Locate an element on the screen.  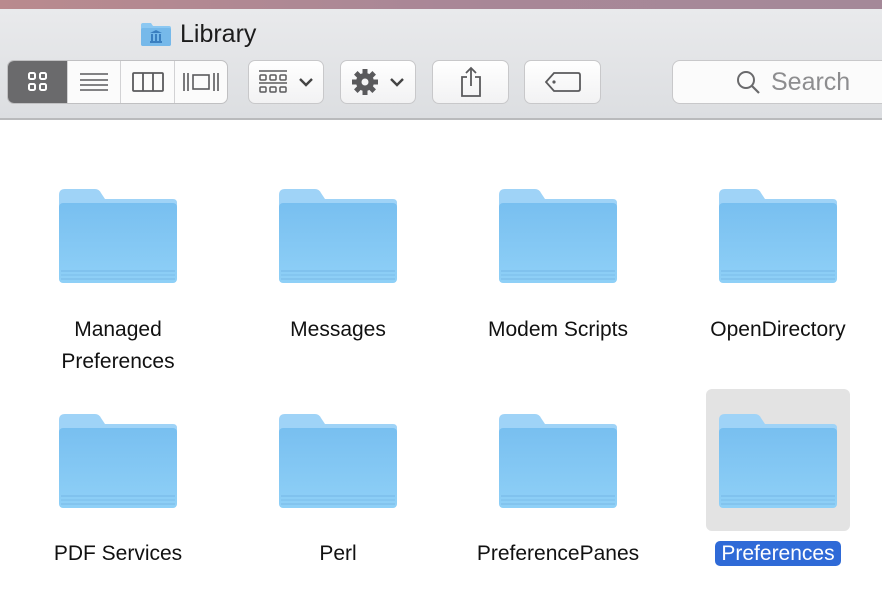
folder-label-text: Messages is located at coordinates (338, 329).